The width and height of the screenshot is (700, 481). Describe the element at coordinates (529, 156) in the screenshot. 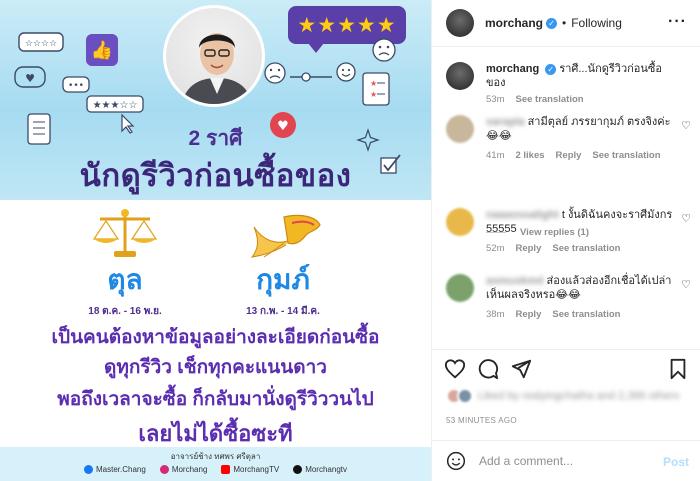

I see `comment-likes: 2 likes` at that location.